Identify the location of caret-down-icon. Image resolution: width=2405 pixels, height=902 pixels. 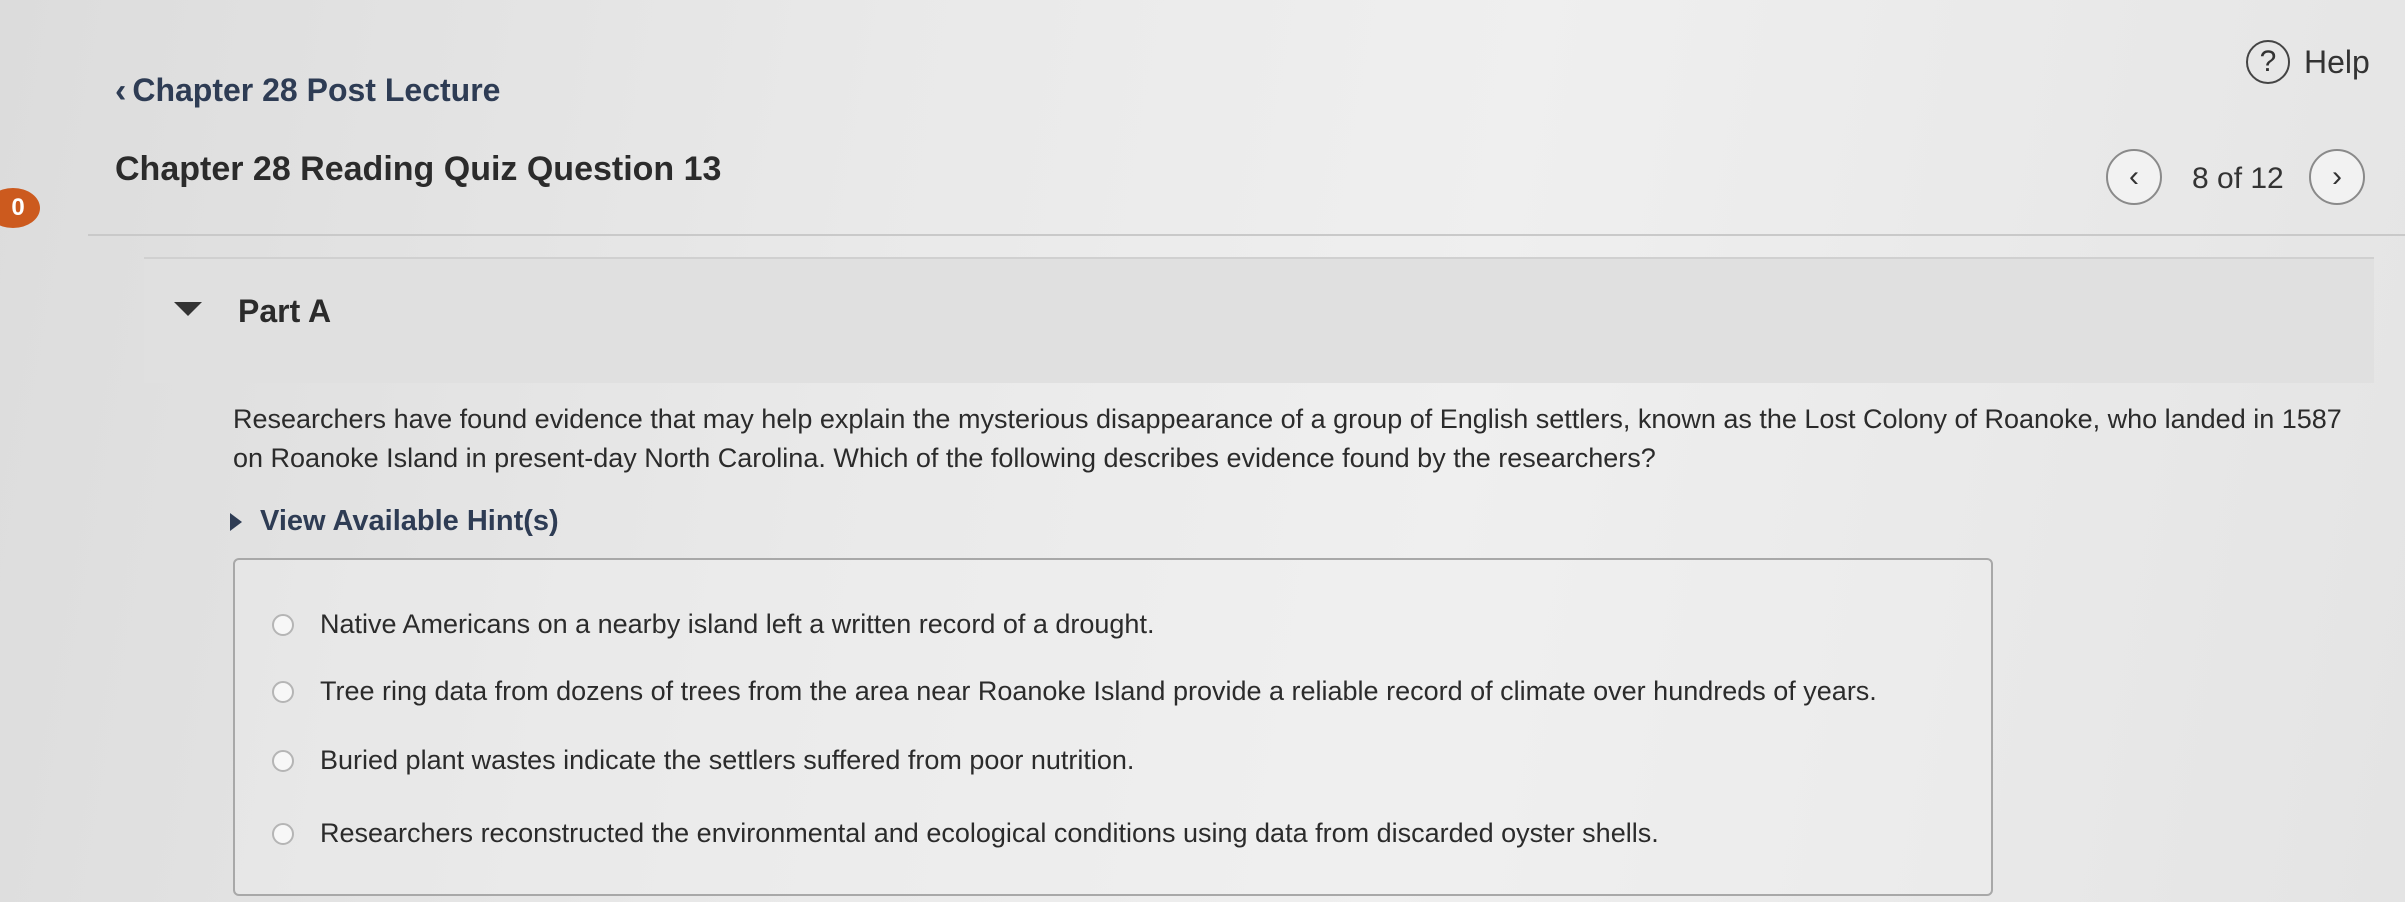
(188, 309).